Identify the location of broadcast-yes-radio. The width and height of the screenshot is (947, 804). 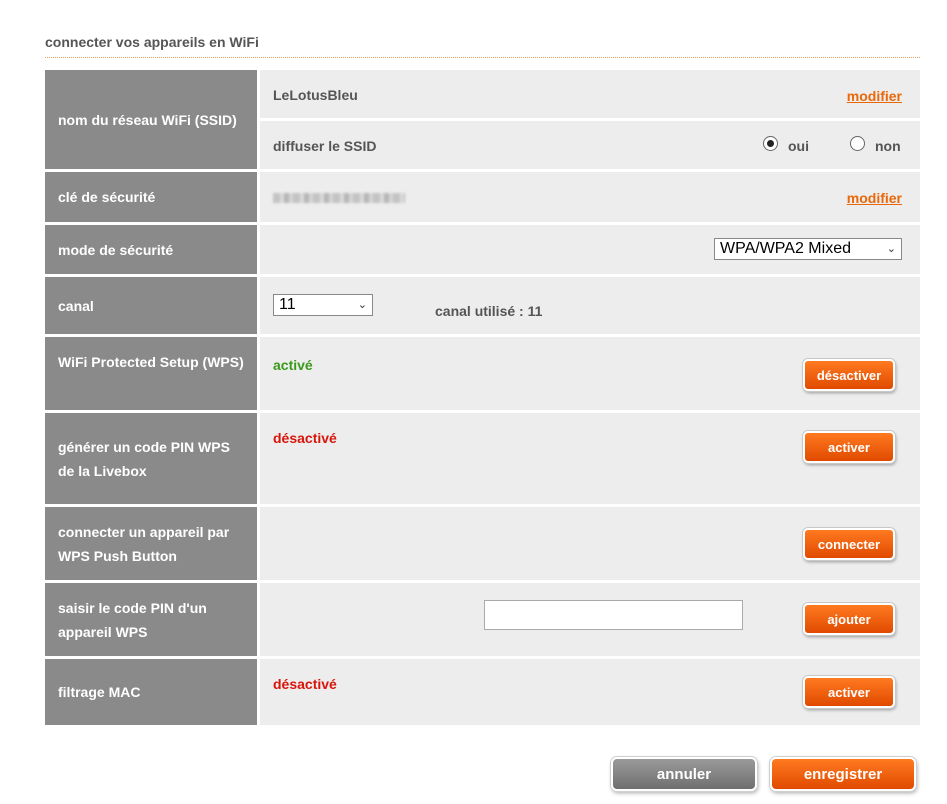
(770, 143).